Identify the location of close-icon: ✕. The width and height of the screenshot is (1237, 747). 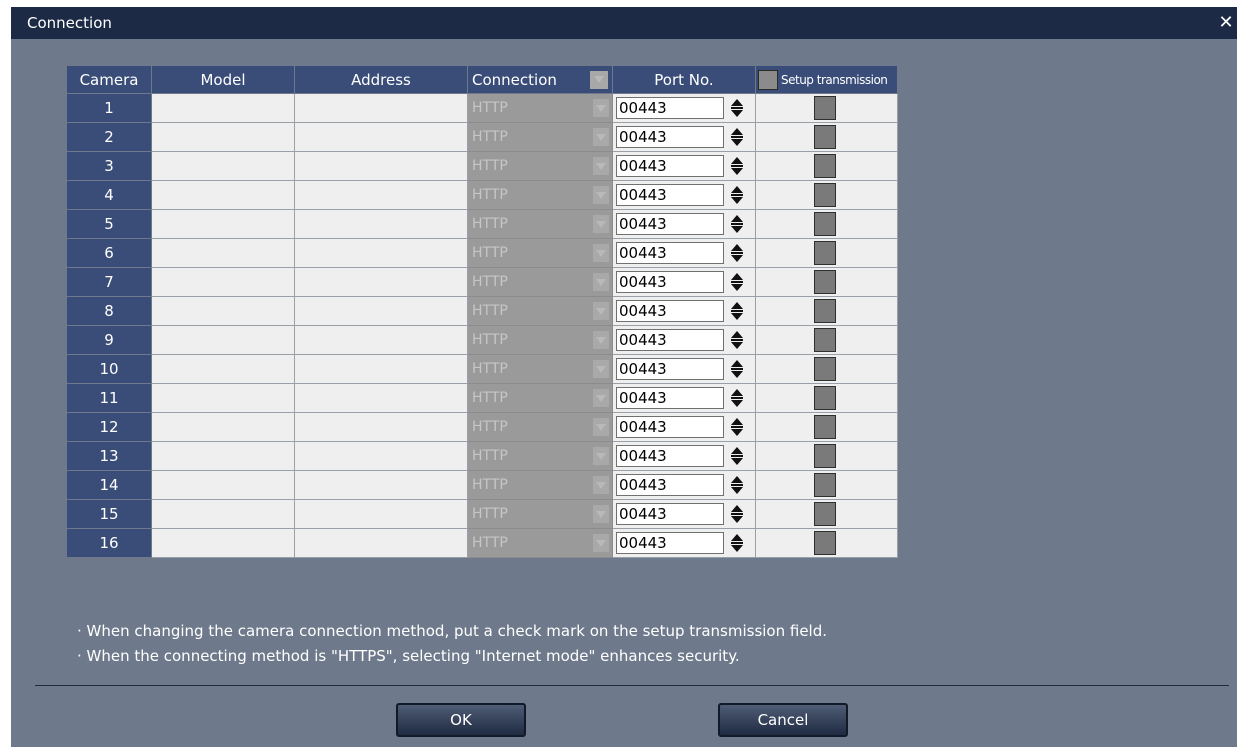
(1226, 23).